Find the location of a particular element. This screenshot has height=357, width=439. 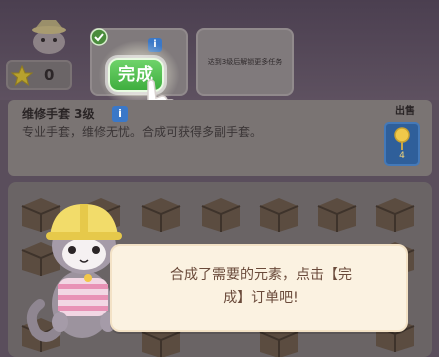

check-badge-icon is located at coordinates (99, 37).